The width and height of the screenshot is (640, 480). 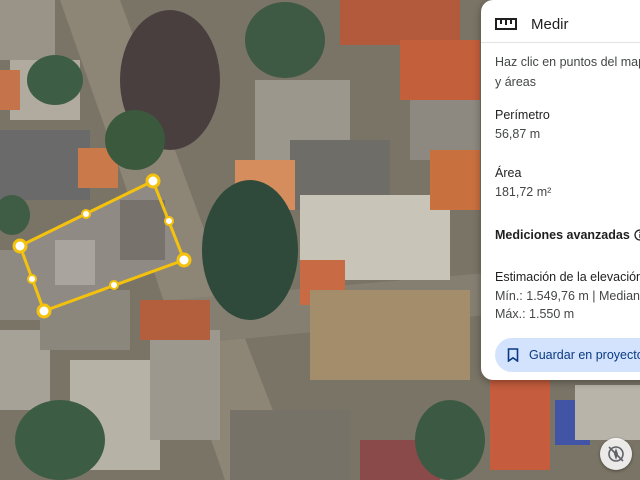 I want to click on elevation-min: Mín.: 1.549,76 m | Mediana, so click(x=567, y=296).